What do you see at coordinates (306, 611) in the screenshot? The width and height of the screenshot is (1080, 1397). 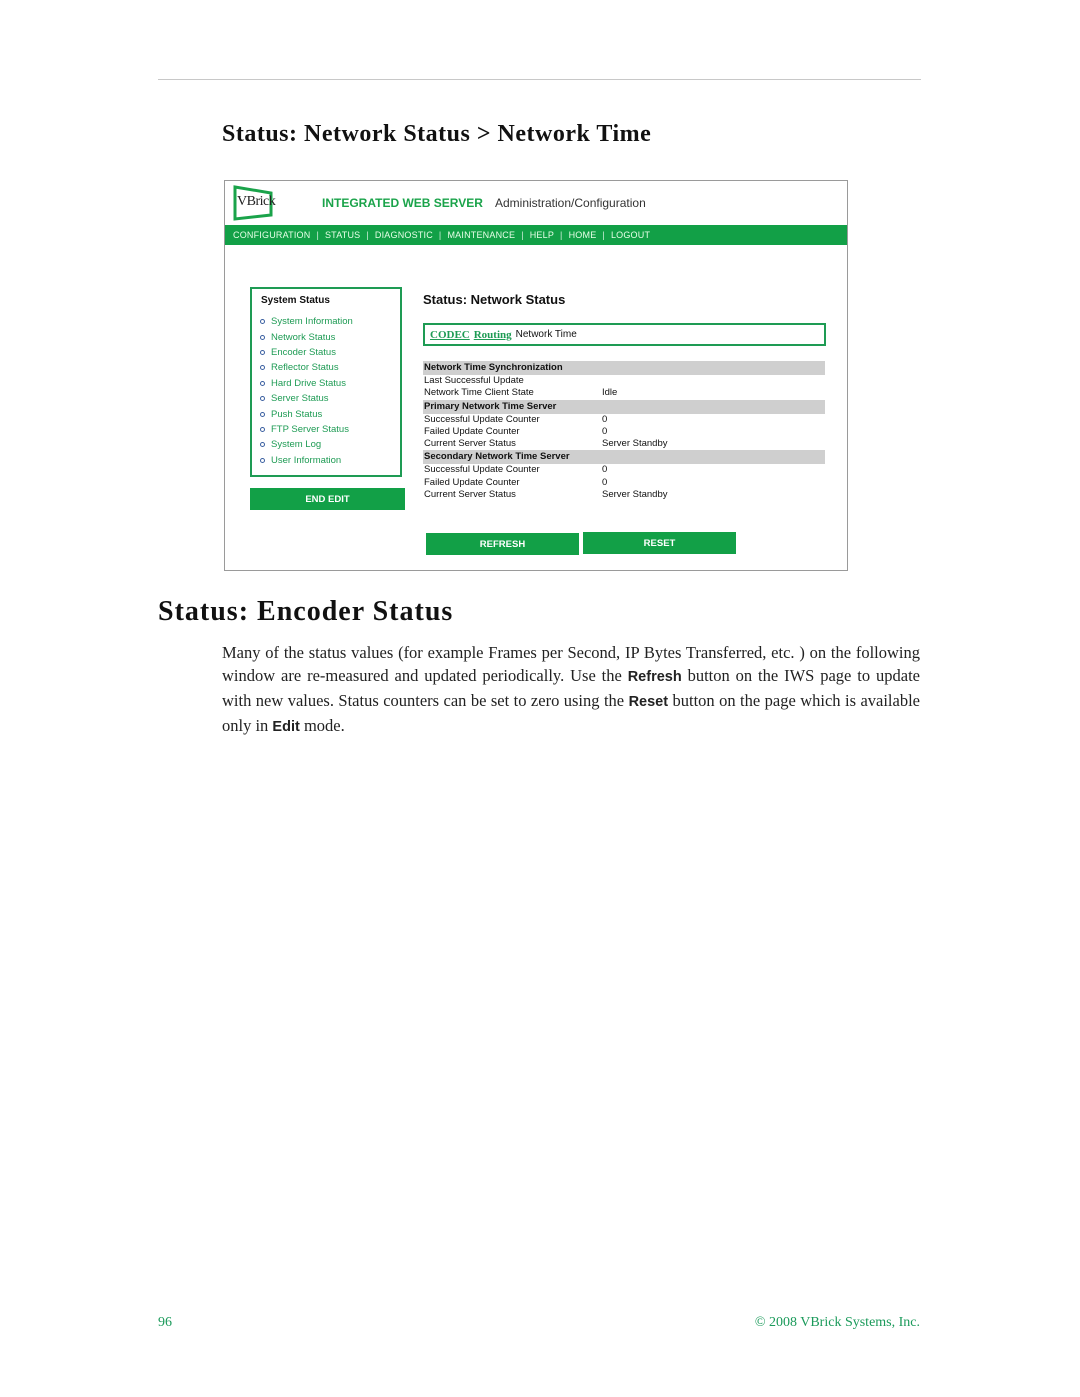 I see `section-title: Status: Encoder Status` at bounding box center [306, 611].